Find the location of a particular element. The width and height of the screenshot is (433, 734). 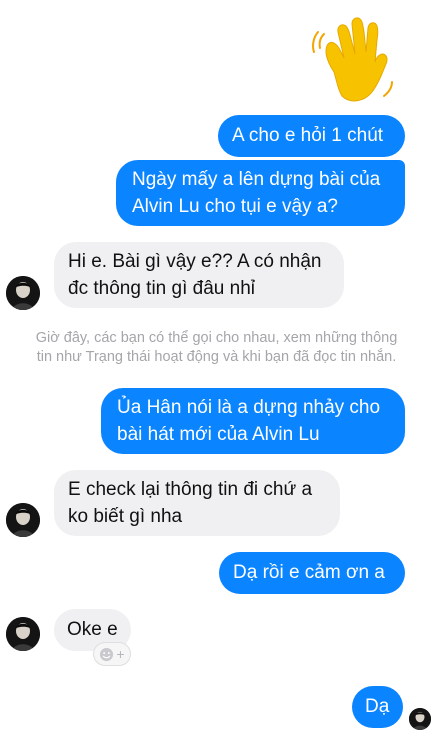

message-text: A cho e hỏi 1 chút is located at coordinates (308, 135).